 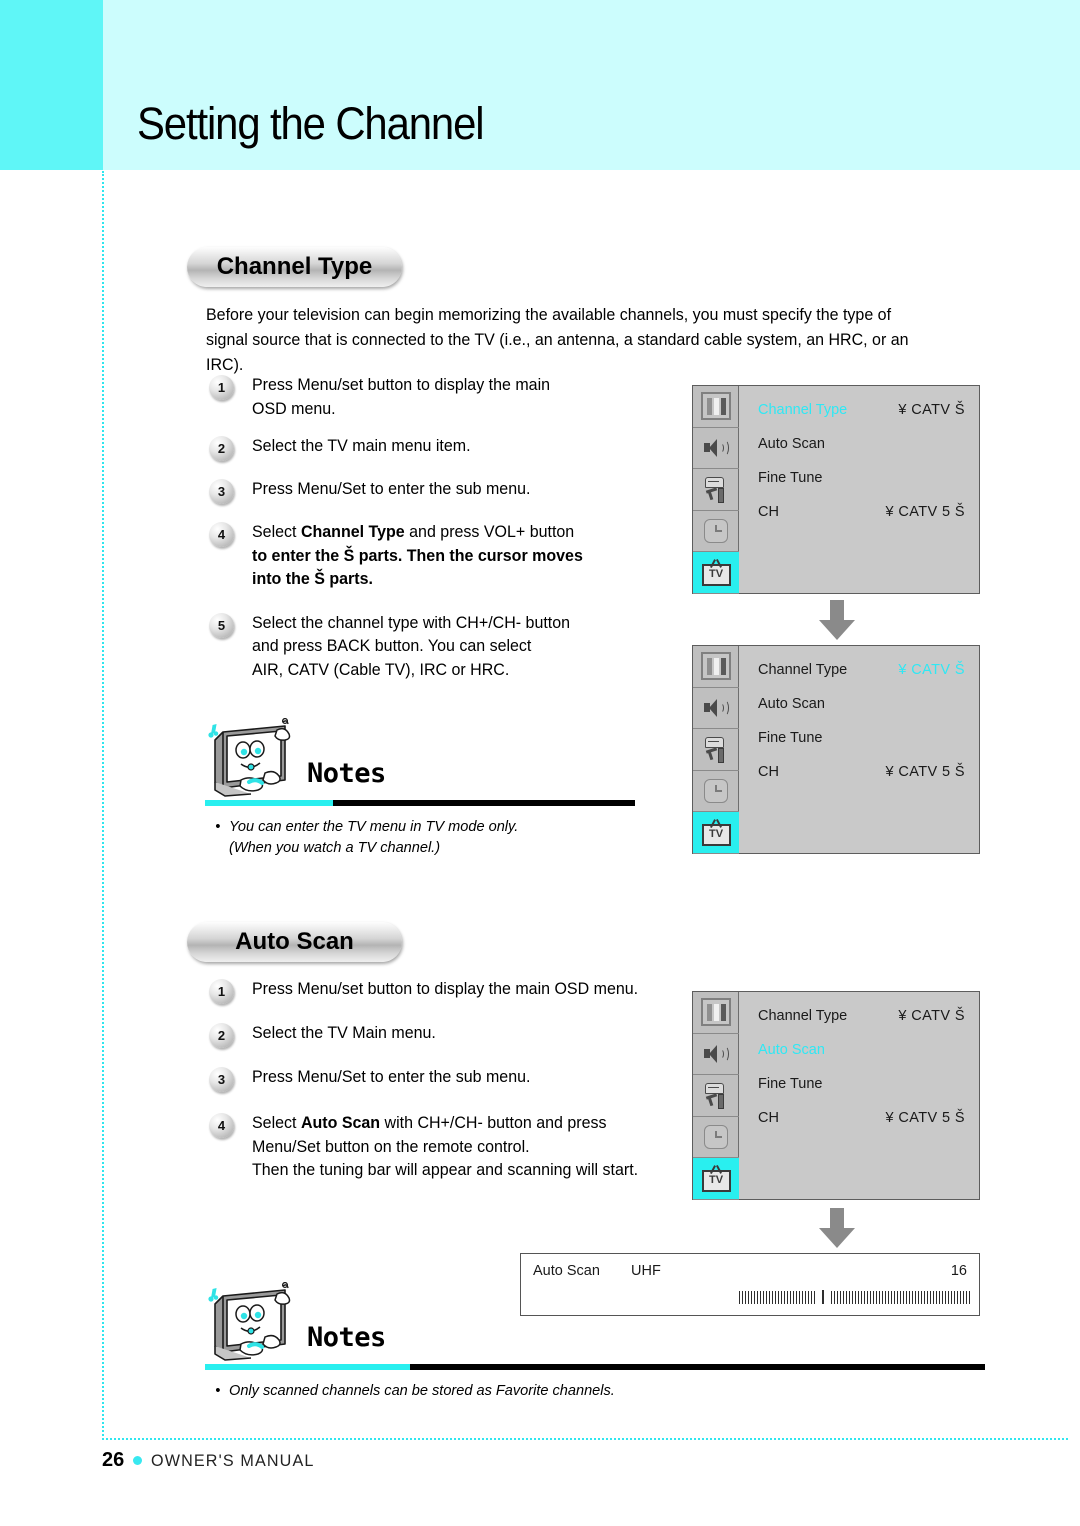 I want to click on step-line: AIR, CATV (Cable TV), IRC or HRC., so click(x=381, y=669).